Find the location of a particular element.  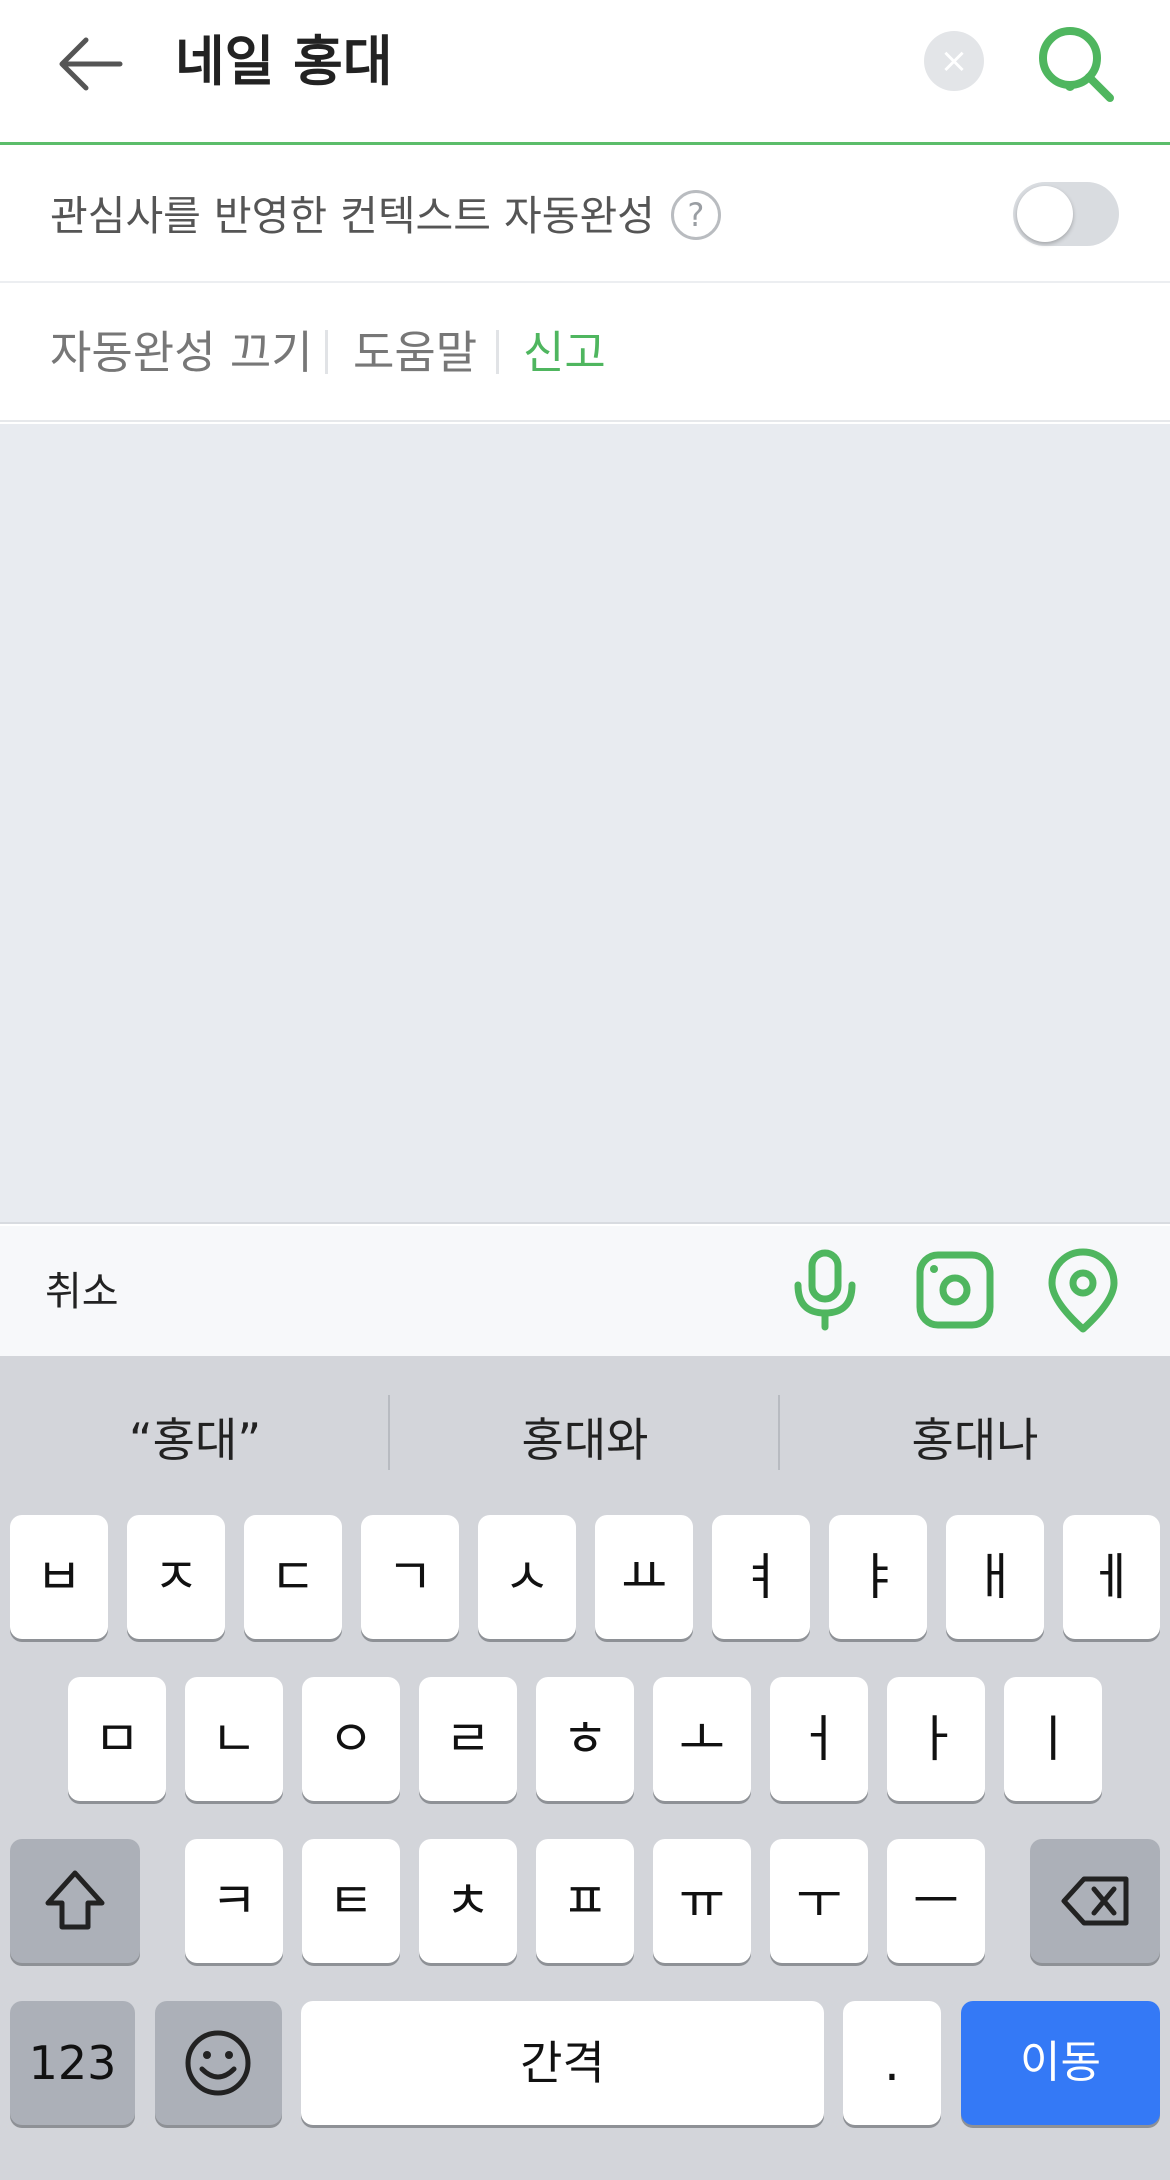

autocomplete-off-link: 자동완성 끄기 is located at coordinates (181, 353).